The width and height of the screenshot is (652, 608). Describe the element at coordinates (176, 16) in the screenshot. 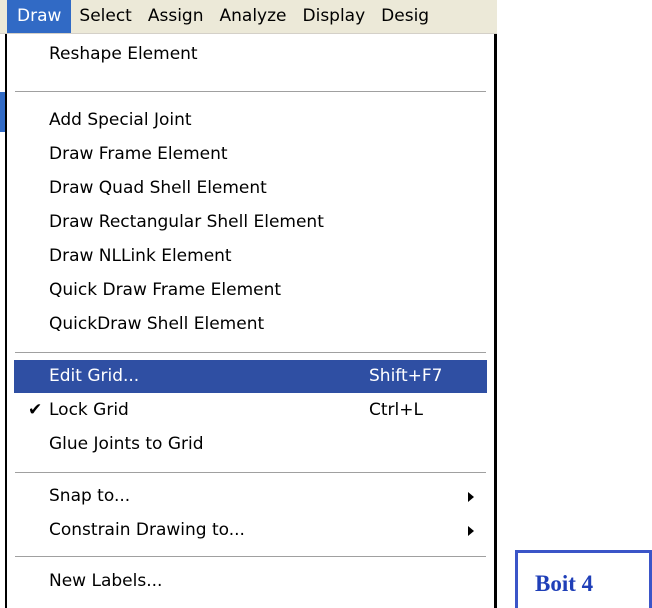

I see `menu-assign: Assign` at that location.